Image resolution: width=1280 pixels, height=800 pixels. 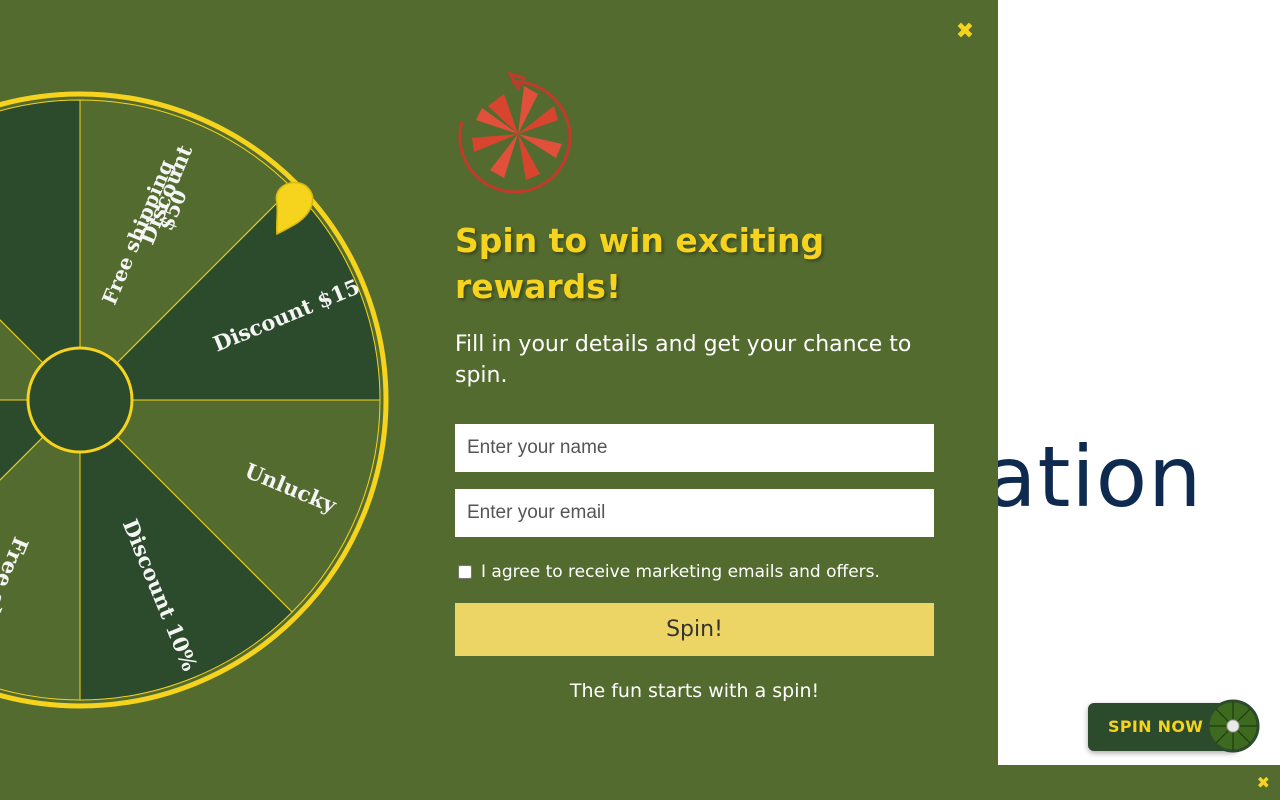 What do you see at coordinates (1094, 477) in the screenshot?
I see `background-heading-text: ation` at bounding box center [1094, 477].